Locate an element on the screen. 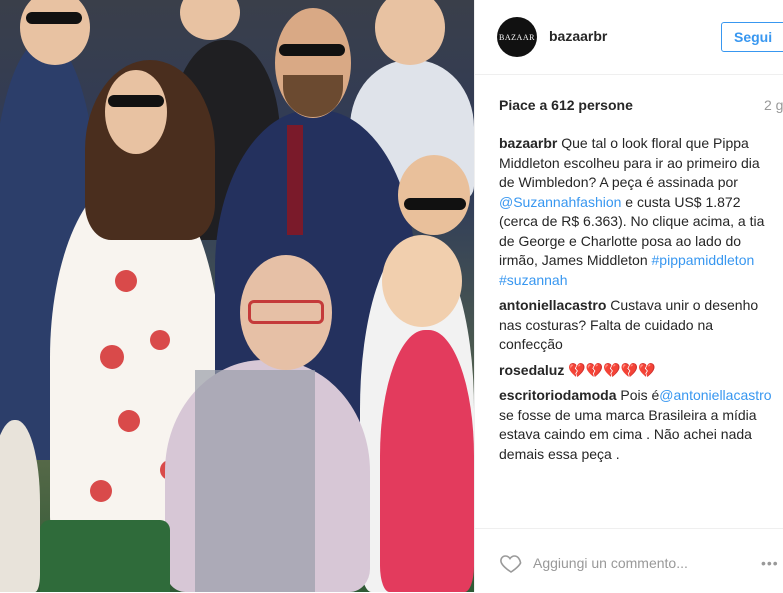 Image resolution: width=783 pixels, height=593 pixels. caption-mention: @Suzannahfashion is located at coordinates (560, 202).